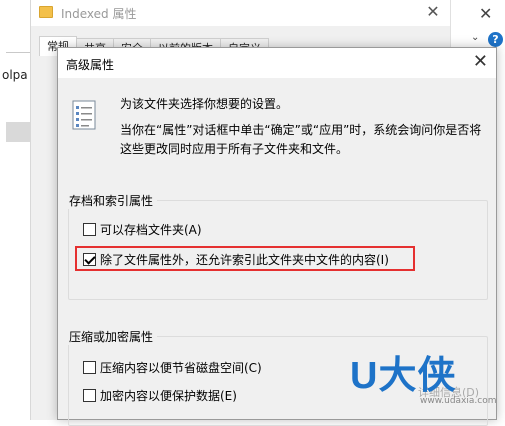 The height and width of the screenshot is (426, 505). Describe the element at coordinates (403, 376) in the screenshot. I see `watermark-logo: U大侠` at that location.